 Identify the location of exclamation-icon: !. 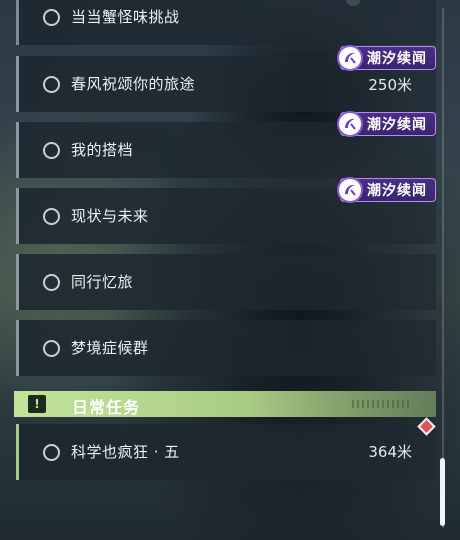
(37, 404).